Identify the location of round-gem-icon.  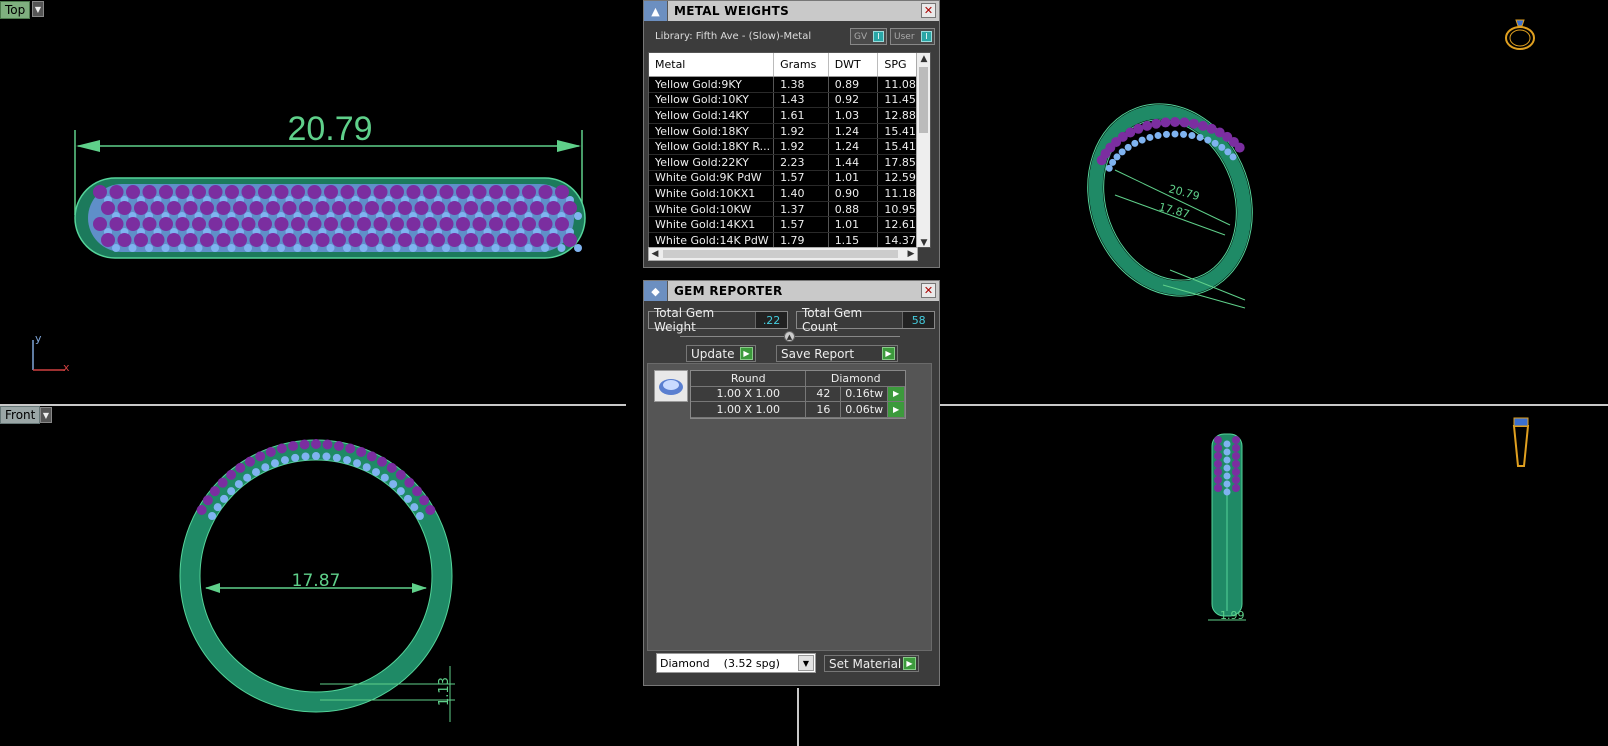
(671, 386).